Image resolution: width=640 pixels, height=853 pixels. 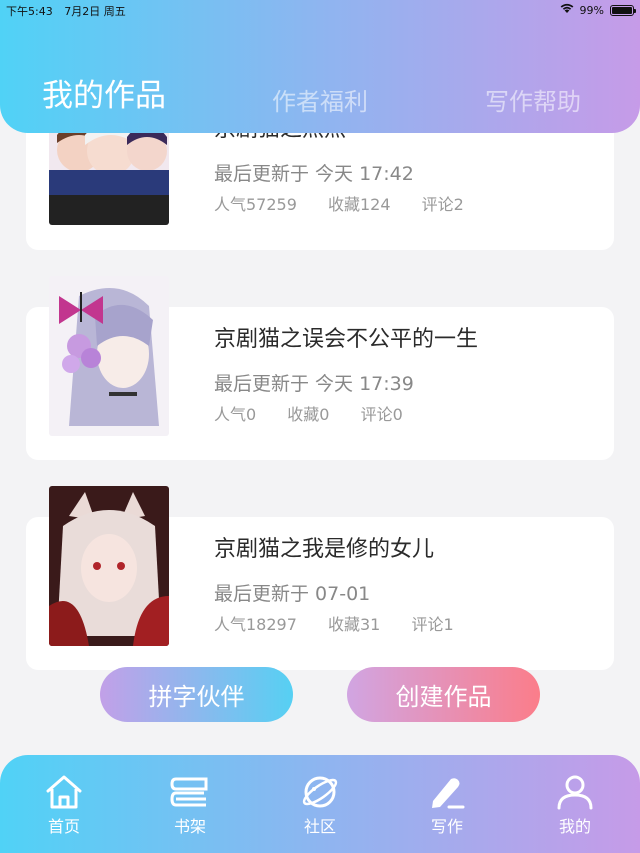 What do you see at coordinates (189, 792) in the screenshot?
I see `bookshelf-icon` at bounding box center [189, 792].